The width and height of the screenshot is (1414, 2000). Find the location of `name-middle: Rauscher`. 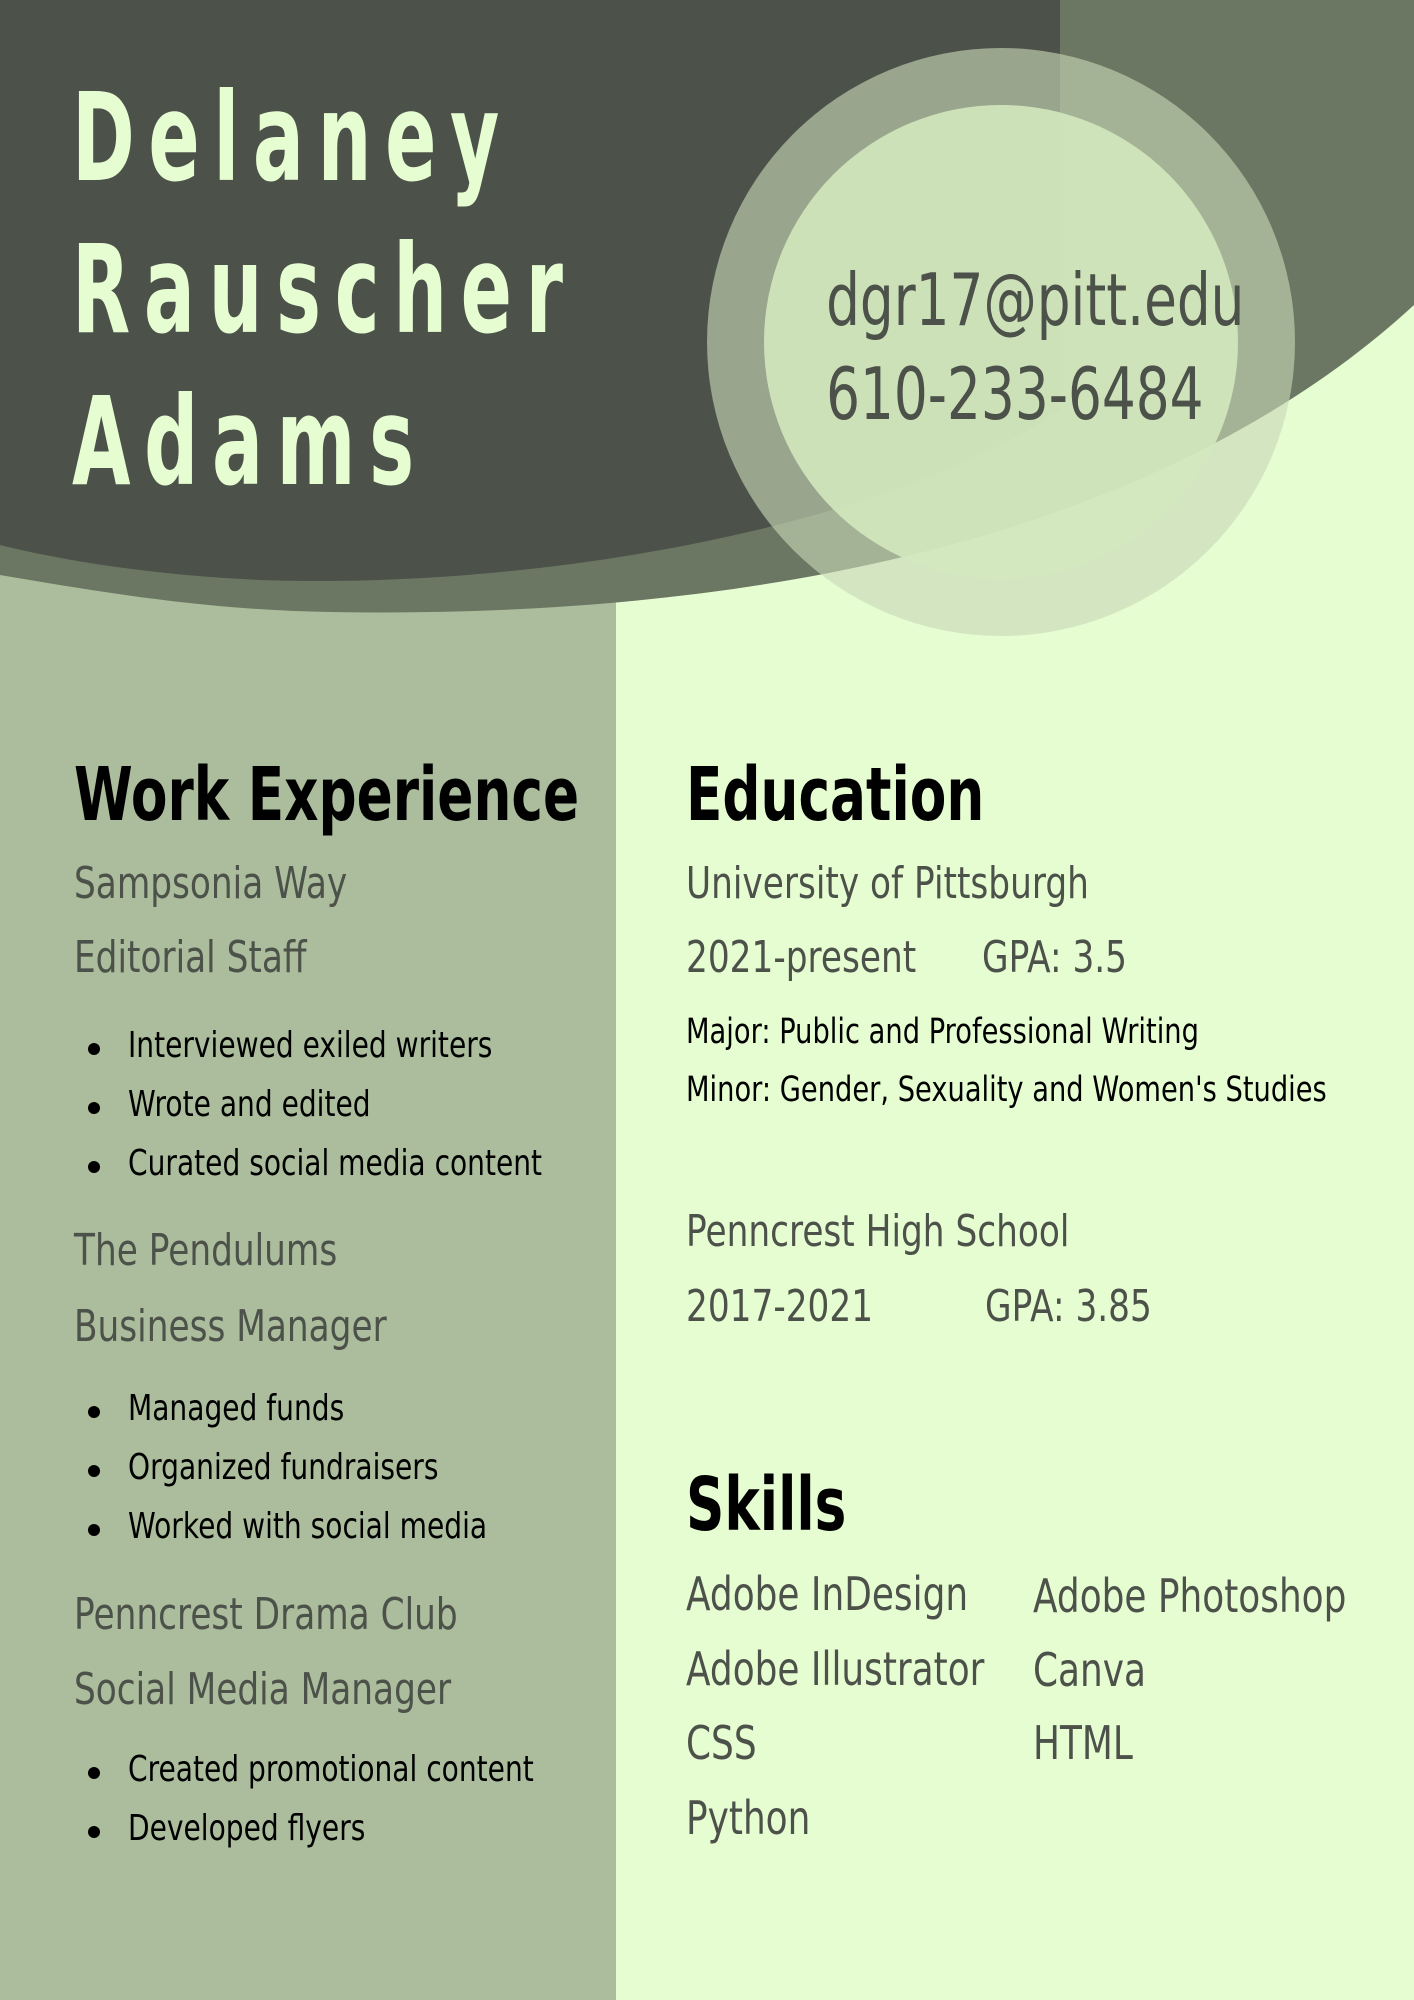

name-middle: Rauscher is located at coordinates (324, 290).